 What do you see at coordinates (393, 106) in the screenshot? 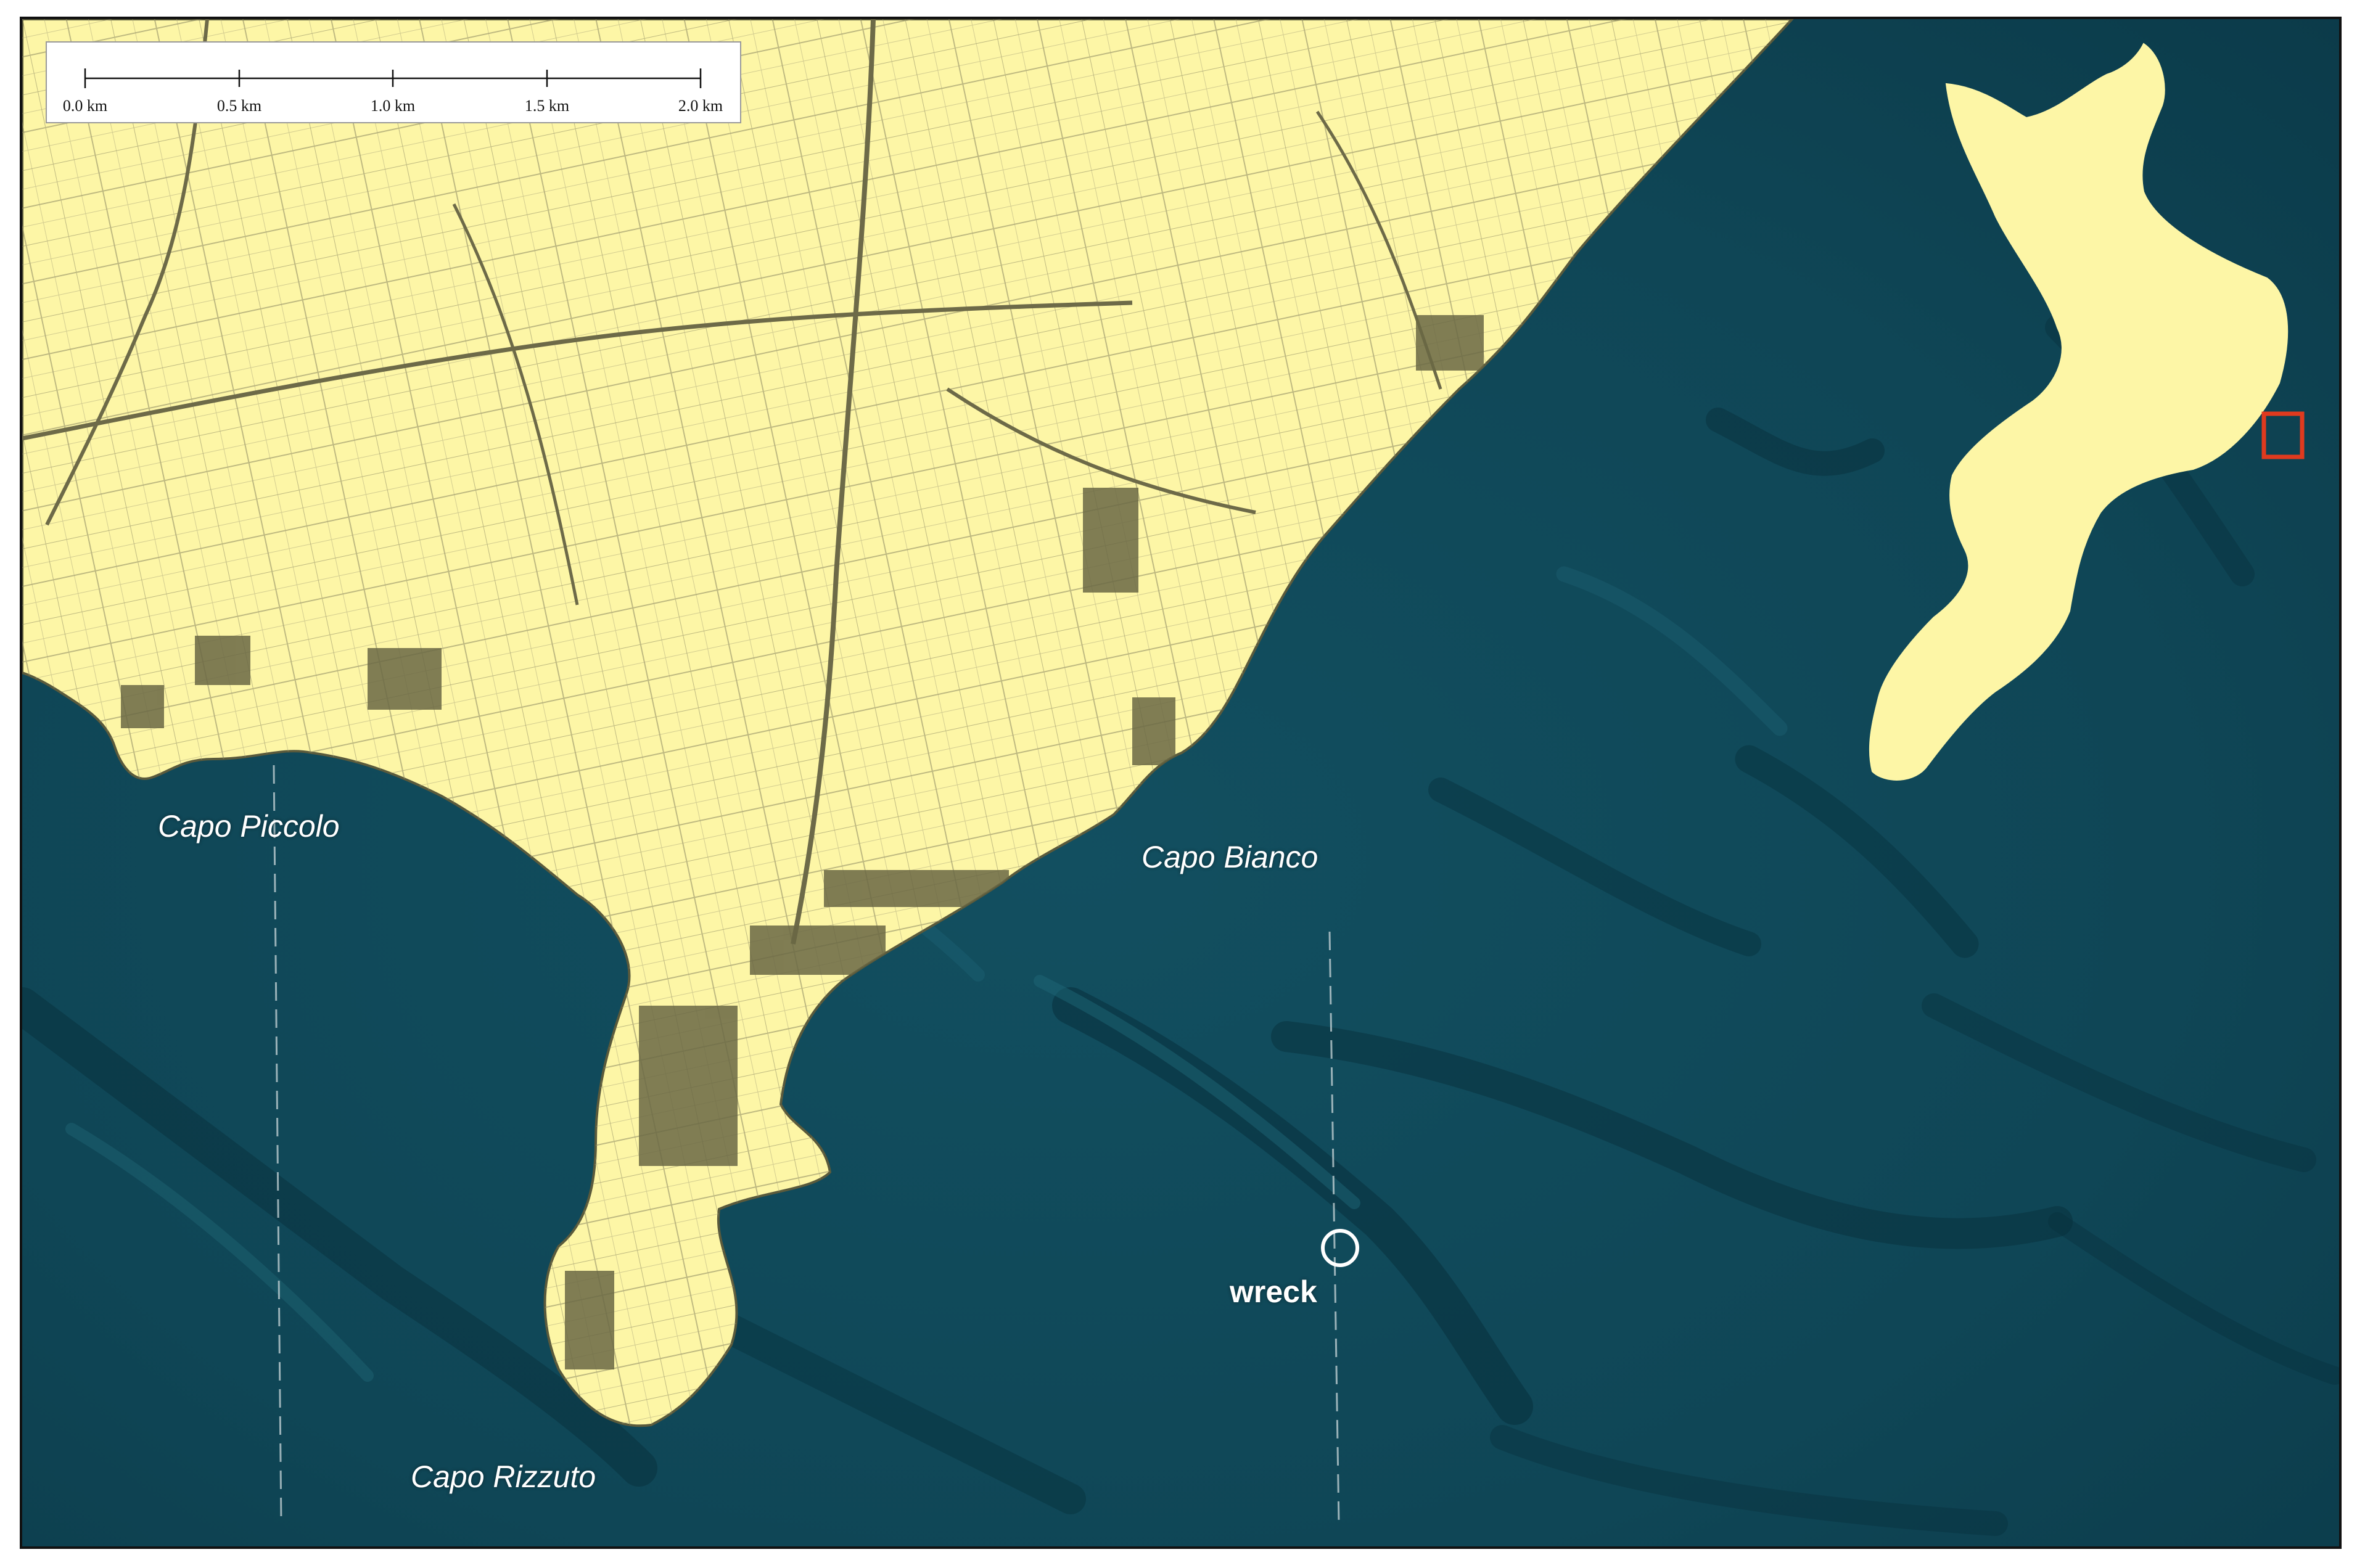
I see `scale-tick-2: 1.0 km` at bounding box center [393, 106].